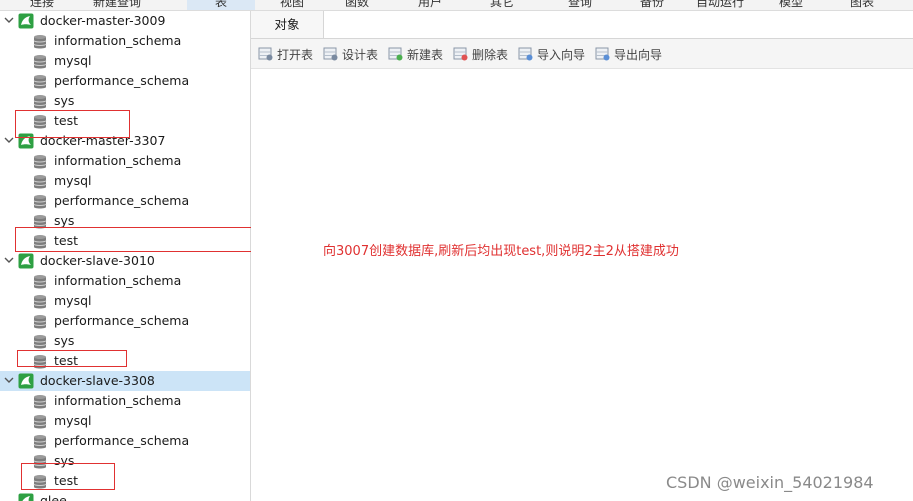 This screenshot has width=913, height=501. What do you see at coordinates (502, 5) in the screenshot?
I see `toolbar-item-6: 其它` at bounding box center [502, 5].